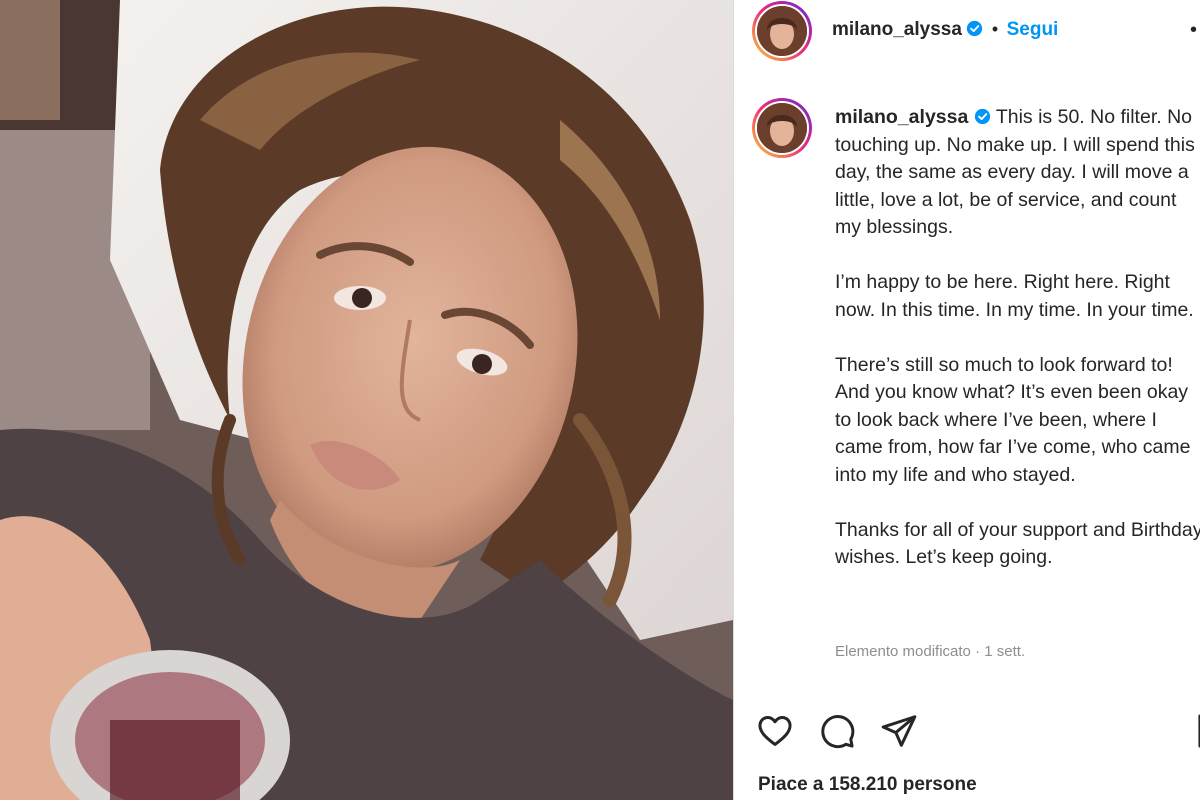  I want to click on edited-label: Elemento modificato, so click(903, 651).